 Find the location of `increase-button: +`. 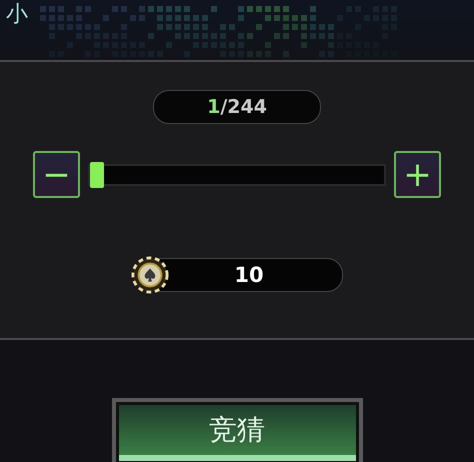

increase-button: + is located at coordinates (417, 174).